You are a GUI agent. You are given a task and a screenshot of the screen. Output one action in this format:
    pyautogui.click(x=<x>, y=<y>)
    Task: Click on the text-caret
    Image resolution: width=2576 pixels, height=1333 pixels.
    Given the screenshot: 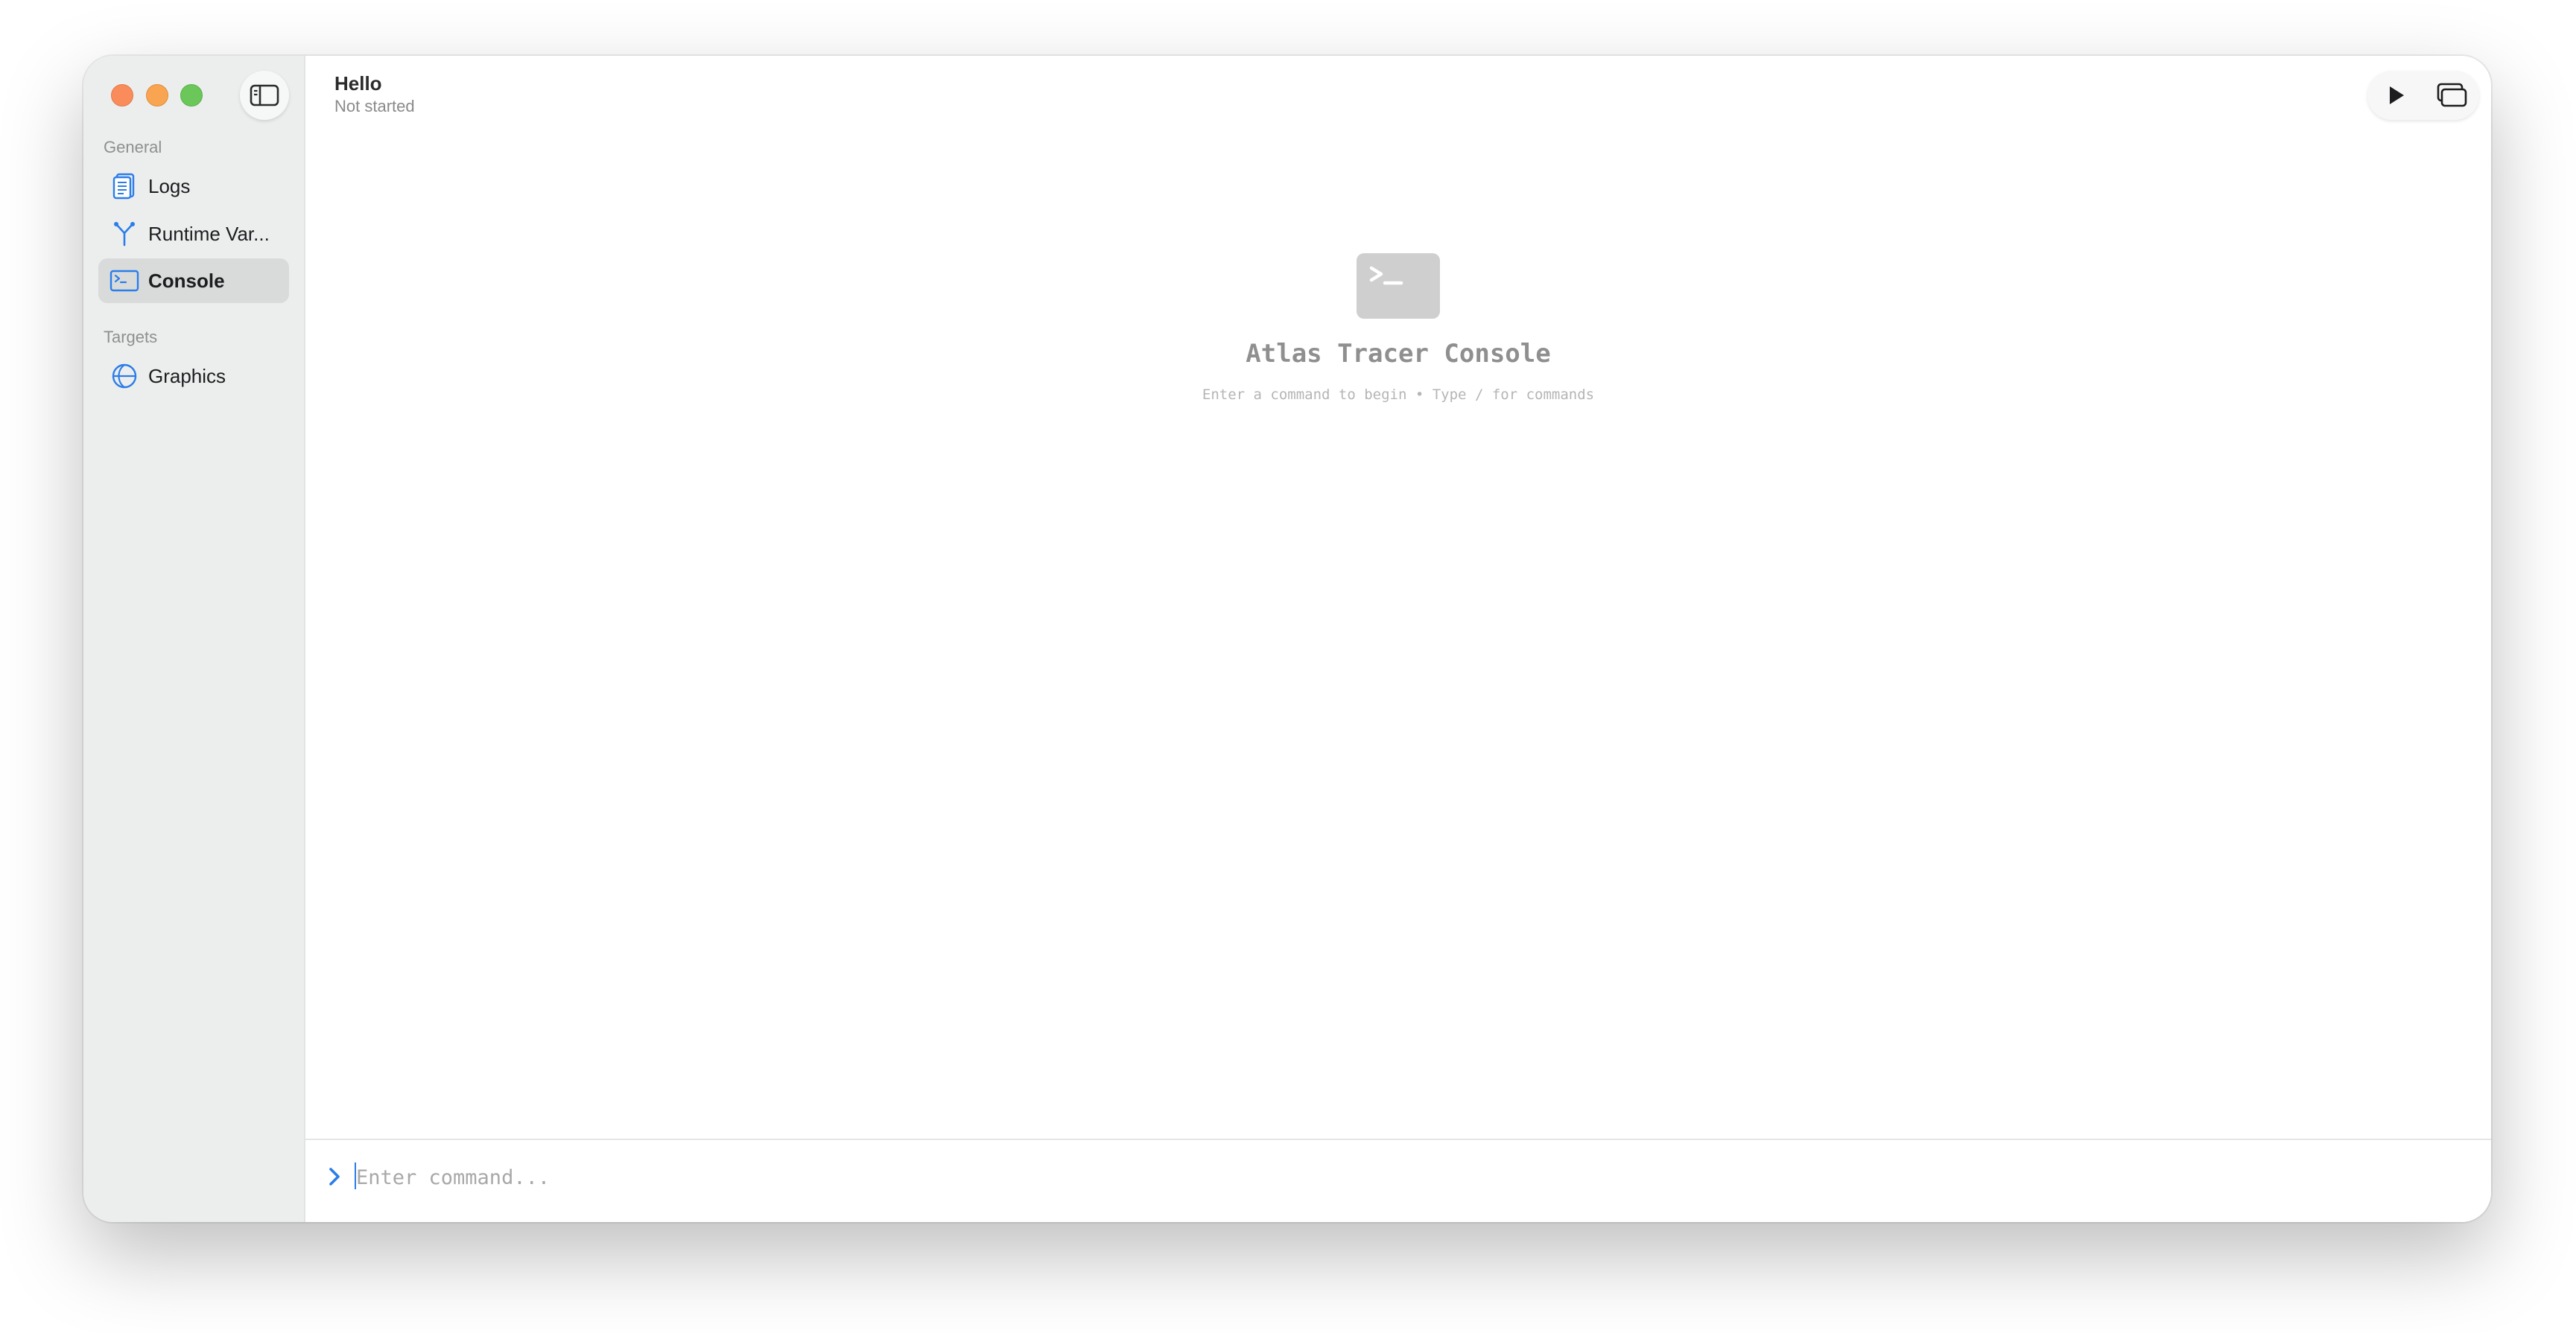 What is the action you would take?
    pyautogui.click(x=355, y=1175)
    